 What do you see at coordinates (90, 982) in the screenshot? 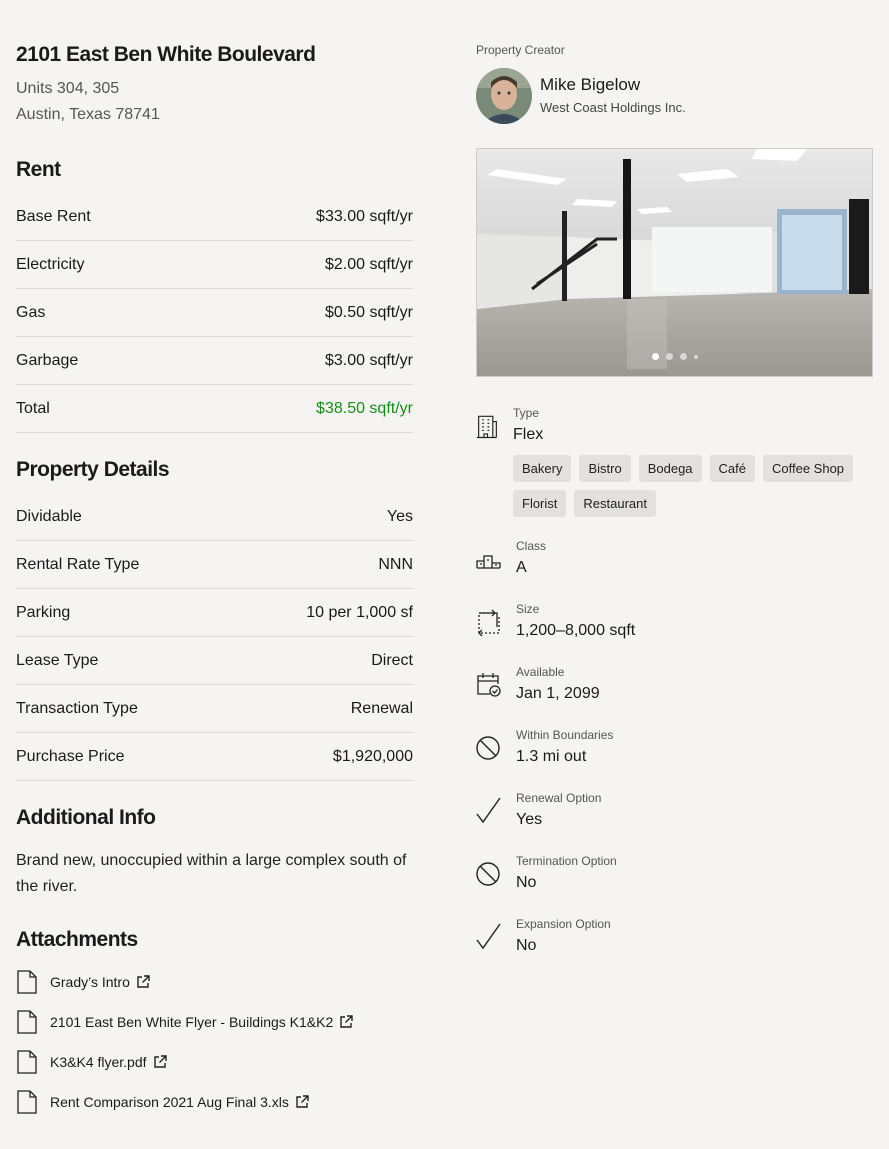
I see `attachment-name: Grady’s Intro` at bounding box center [90, 982].